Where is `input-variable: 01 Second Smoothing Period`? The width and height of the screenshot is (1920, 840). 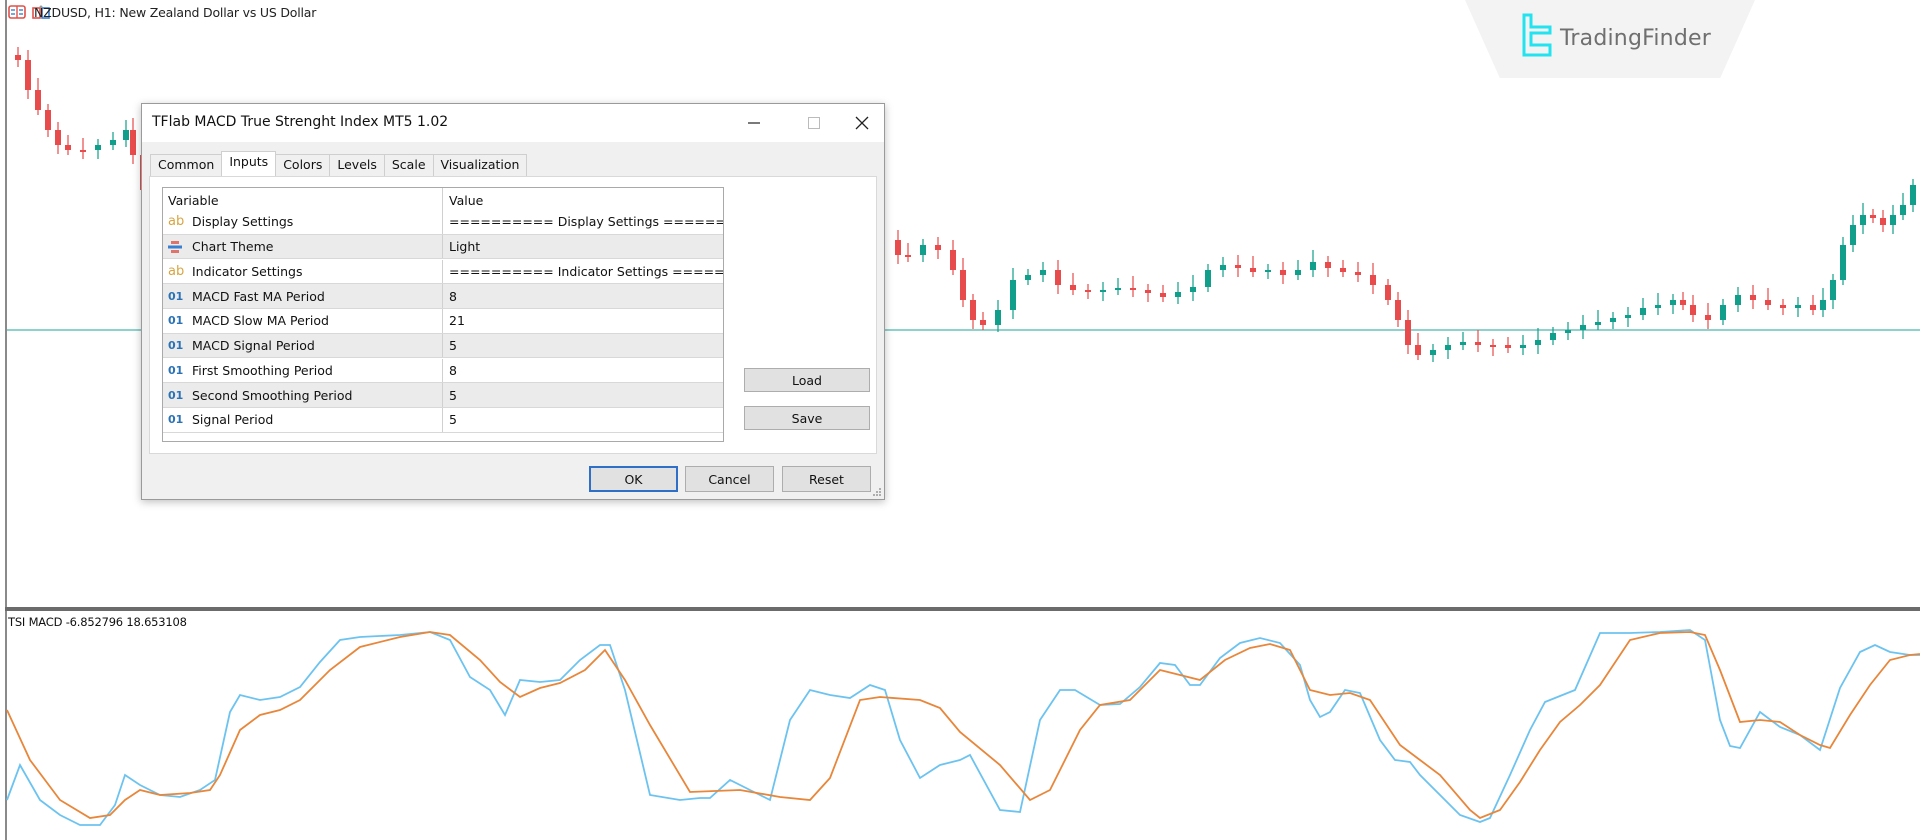 input-variable: 01 Second Smoothing Period is located at coordinates (303, 395).